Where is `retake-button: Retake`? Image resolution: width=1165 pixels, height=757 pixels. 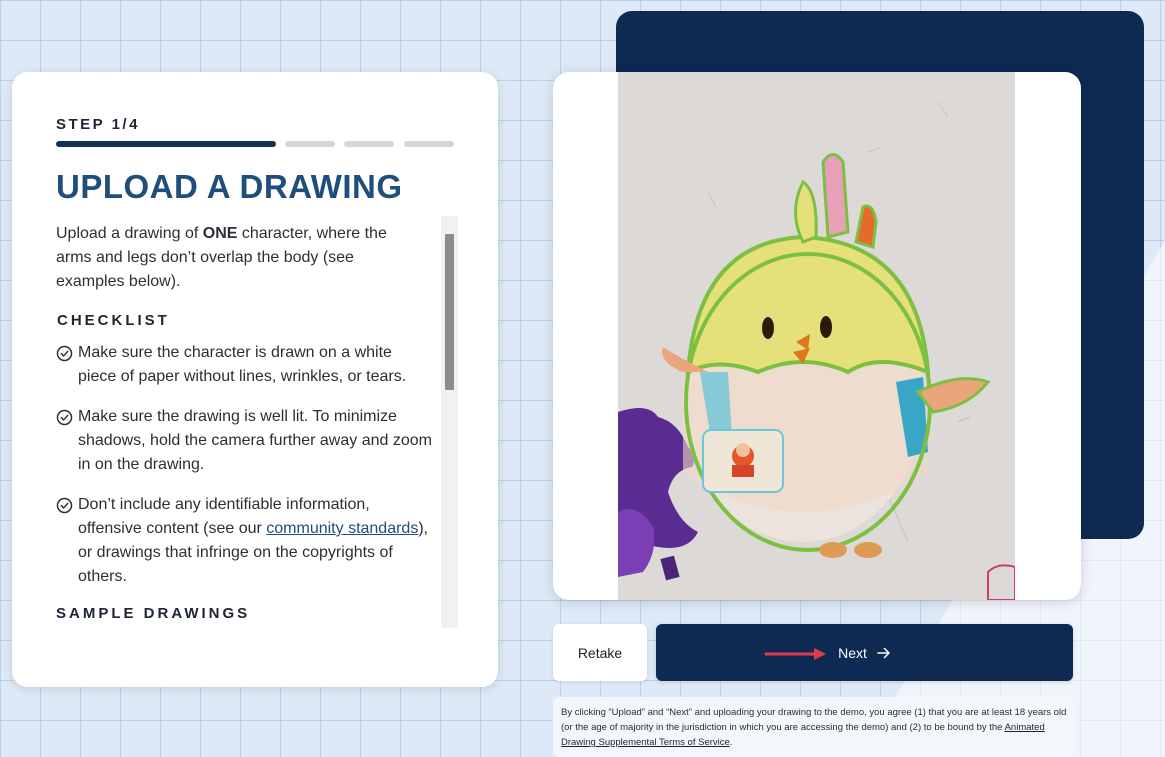 retake-button: Retake is located at coordinates (600, 652).